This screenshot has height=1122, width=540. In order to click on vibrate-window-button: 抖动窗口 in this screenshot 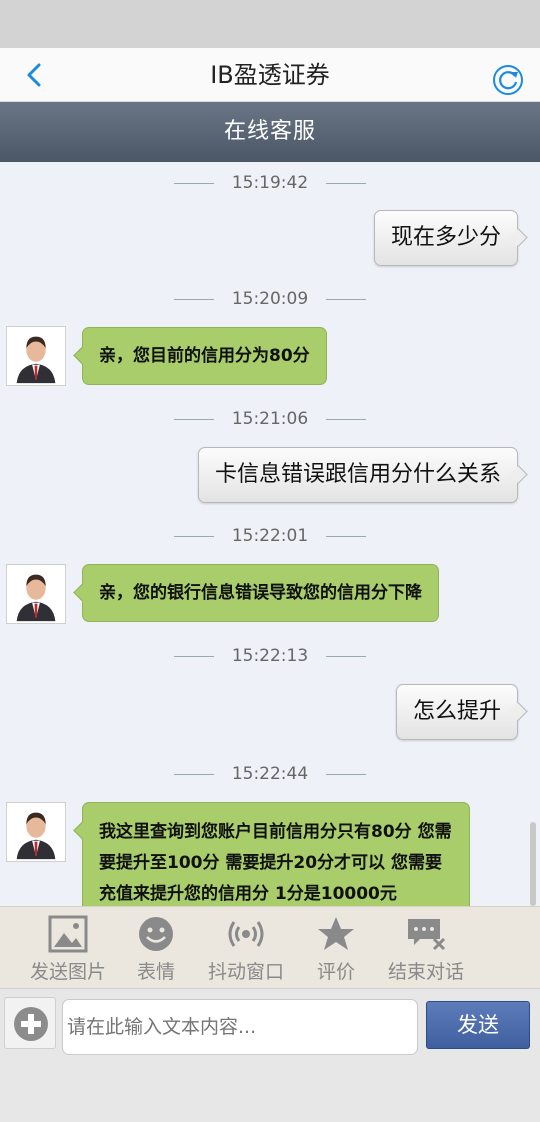, I will do `click(246, 949)`.